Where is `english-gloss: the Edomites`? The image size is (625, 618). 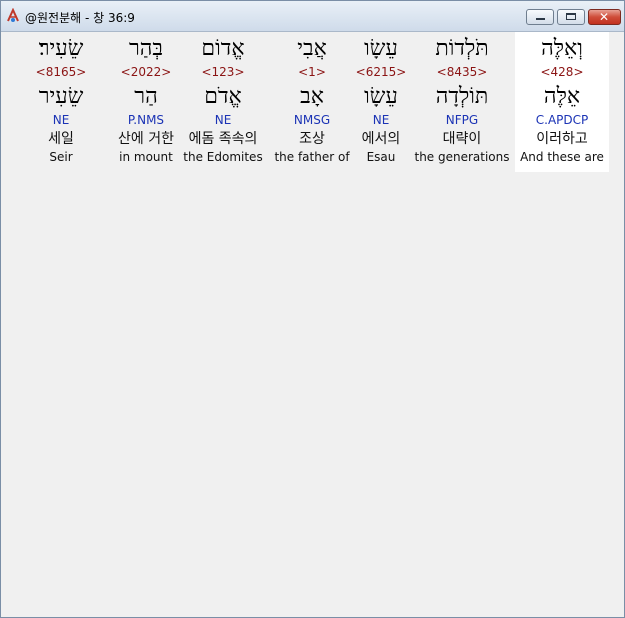
english-gloss: the Edomites is located at coordinates (223, 157).